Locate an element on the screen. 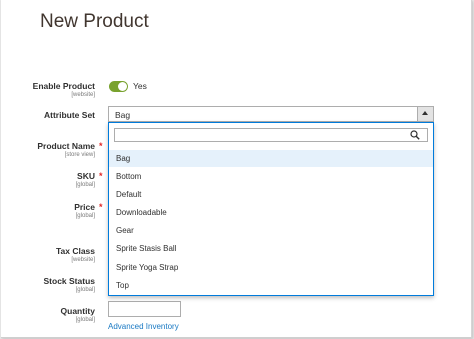 Image resolution: width=474 pixels, height=339 pixels. chevron-up-icon is located at coordinates (425, 113).